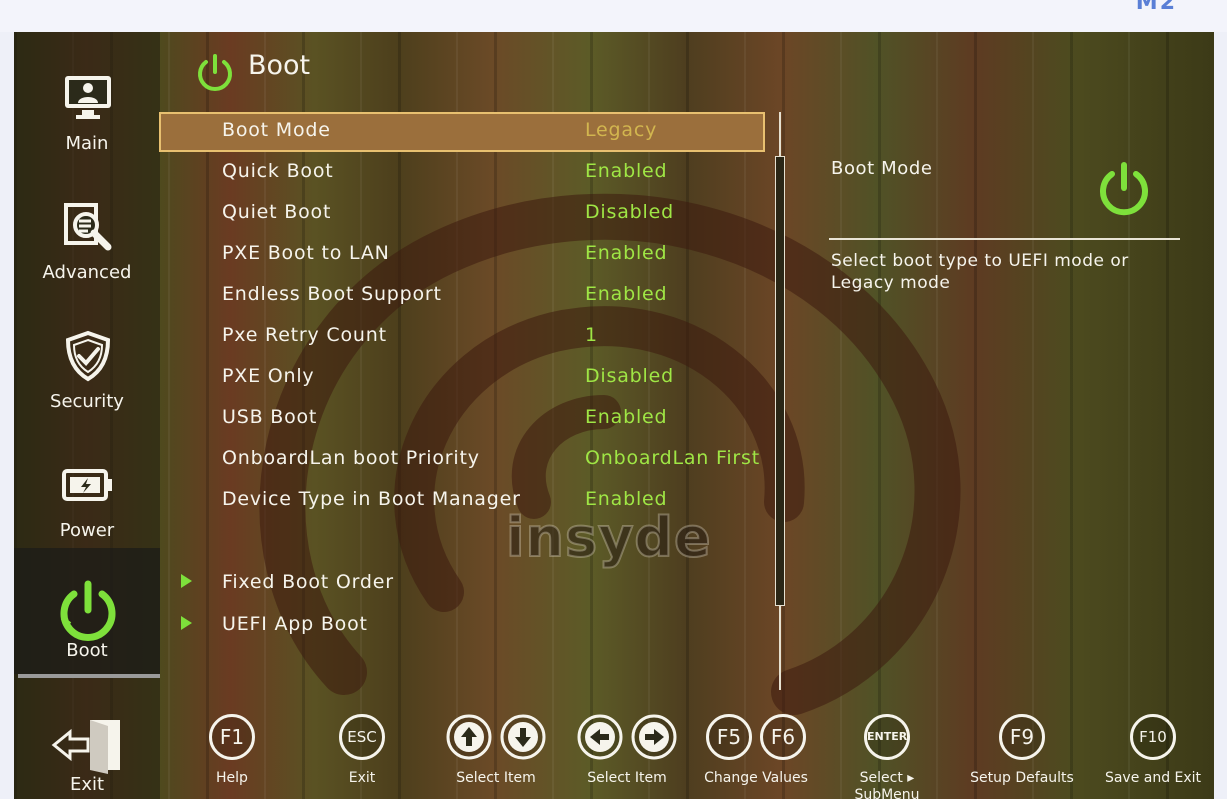  I want to click on exit-door-icon, so click(85, 747).